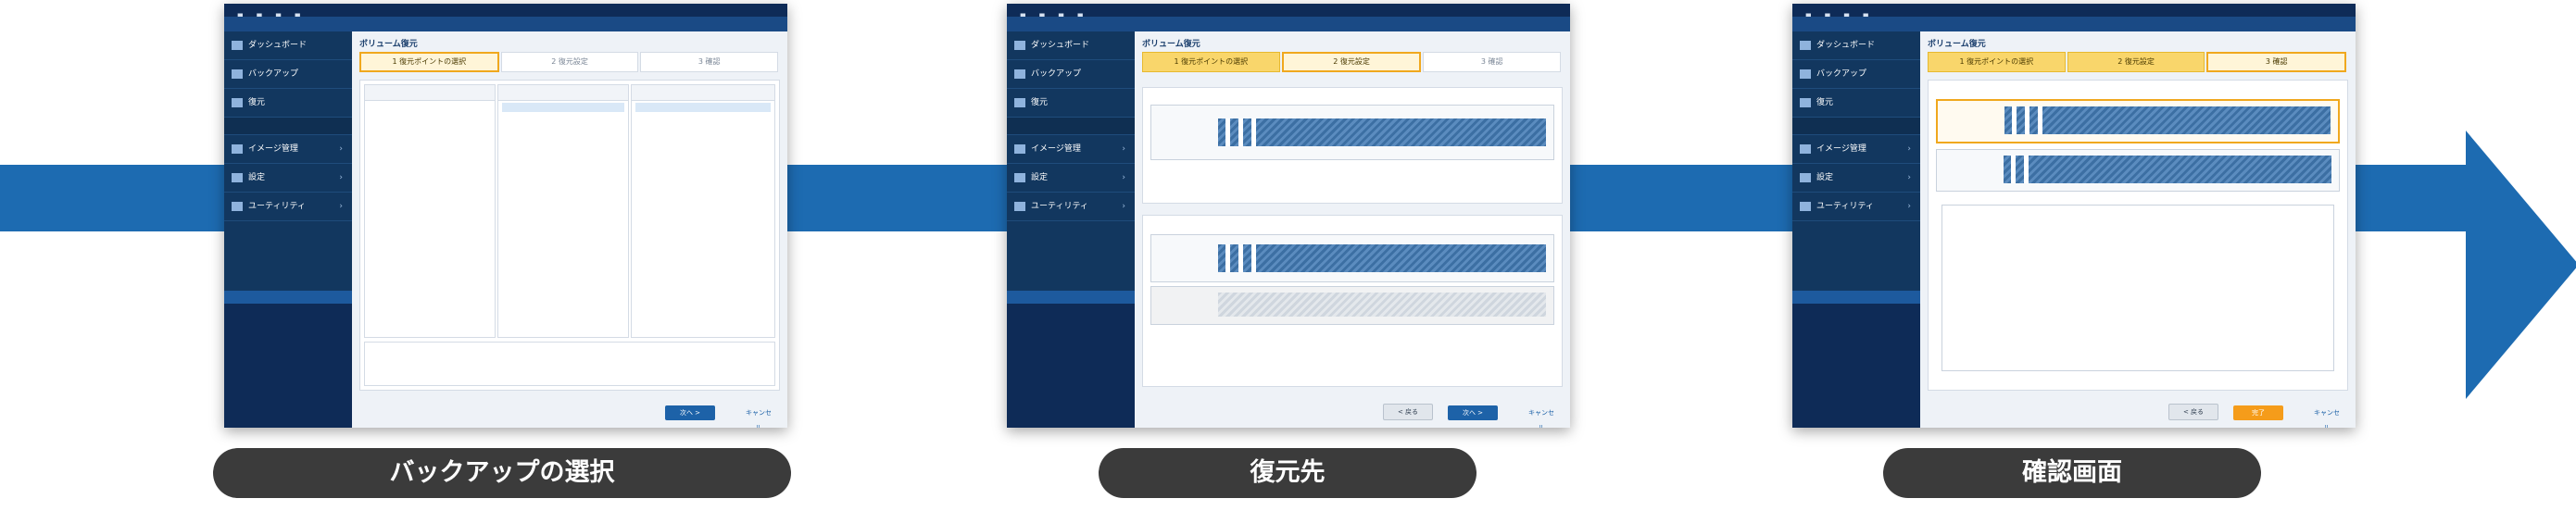  I want to click on selected-restore-point-row, so click(703, 107).